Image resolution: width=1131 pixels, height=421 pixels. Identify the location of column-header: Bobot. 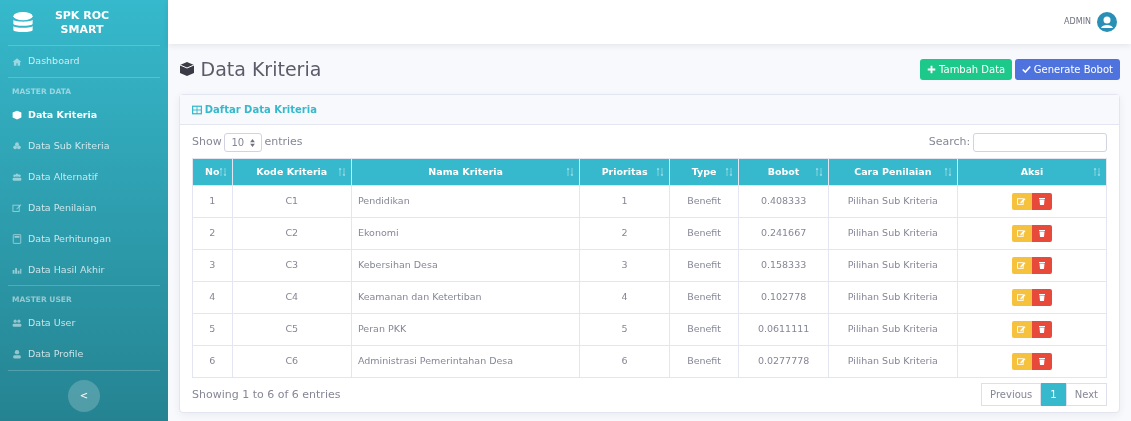
(783, 171).